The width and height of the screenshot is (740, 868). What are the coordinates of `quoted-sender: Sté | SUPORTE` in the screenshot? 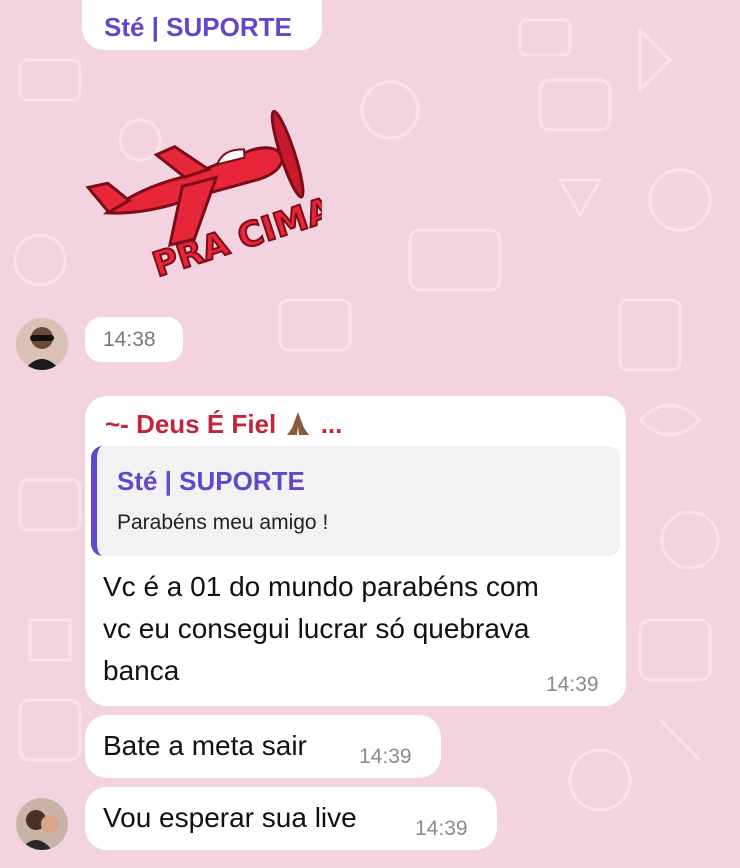 It's located at (211, 481).